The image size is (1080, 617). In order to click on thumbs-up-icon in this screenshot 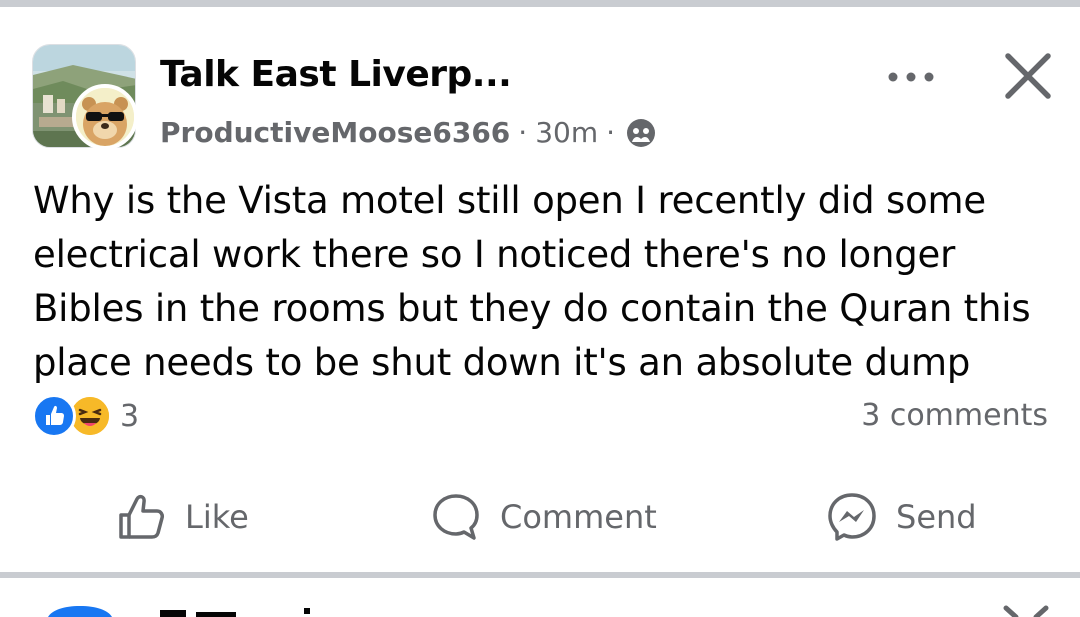, I will do `click(141, 516)`.